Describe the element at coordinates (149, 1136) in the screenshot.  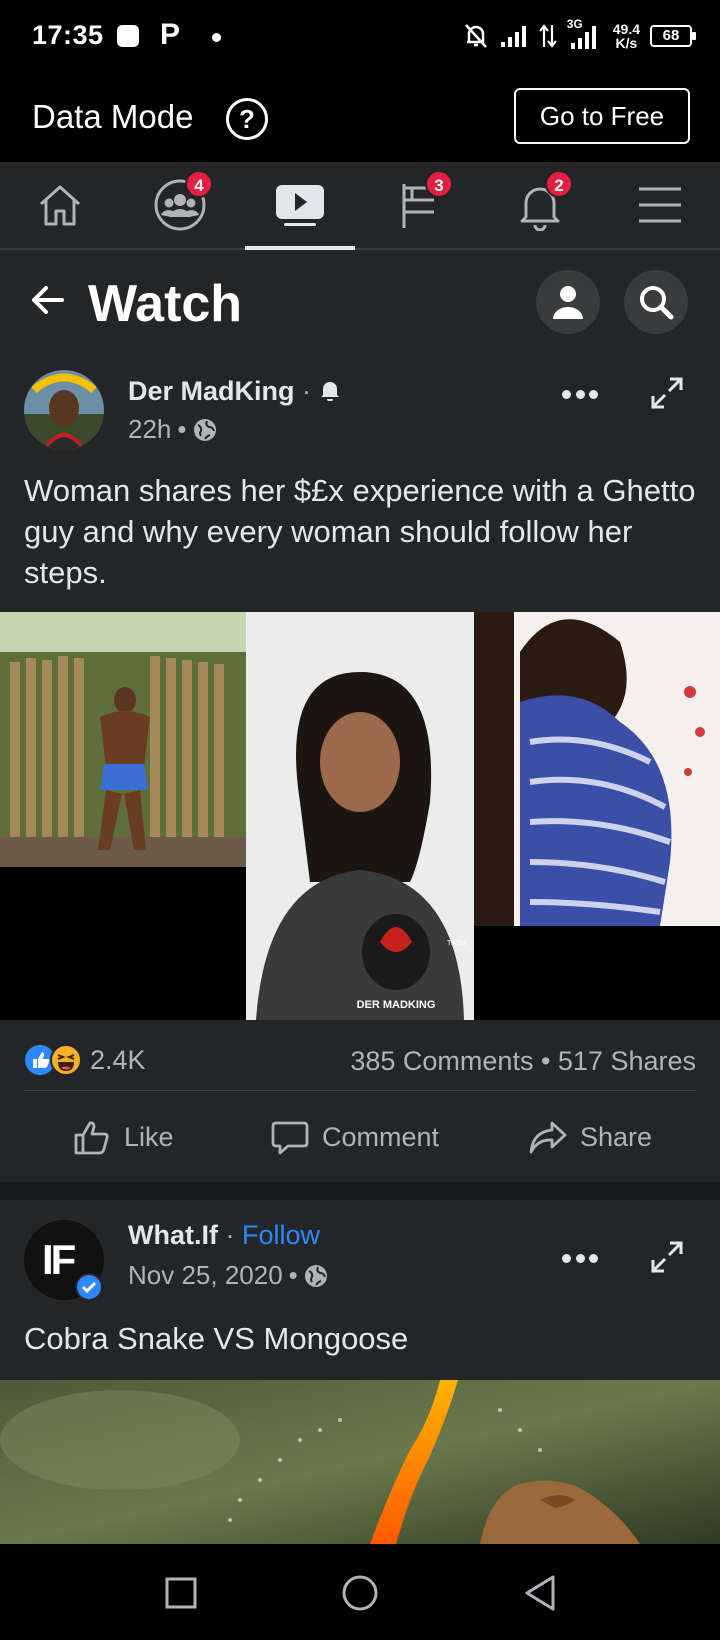
I see `like-label: Like` at that location.